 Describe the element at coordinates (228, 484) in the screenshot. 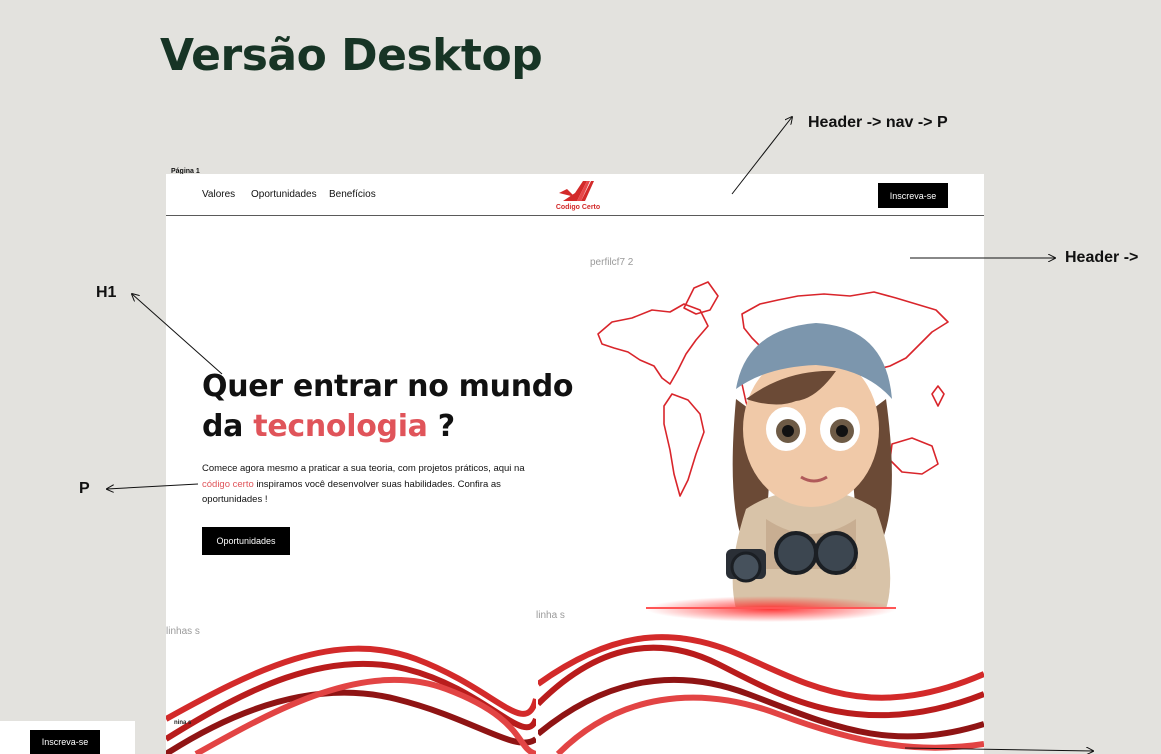

I see `hero-paragraph-link: código certo` at that location.